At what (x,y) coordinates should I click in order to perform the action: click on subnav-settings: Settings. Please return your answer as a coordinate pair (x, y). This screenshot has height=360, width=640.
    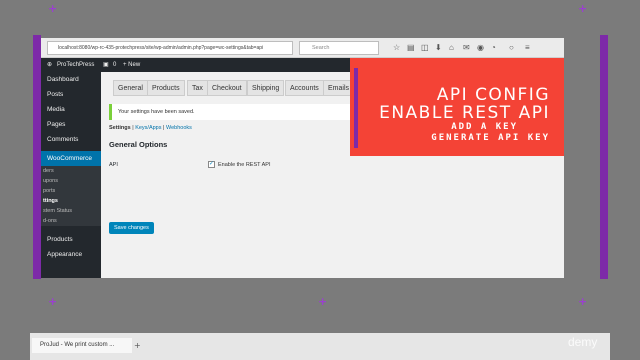
    Looking at the image, I should click on (120, 128).